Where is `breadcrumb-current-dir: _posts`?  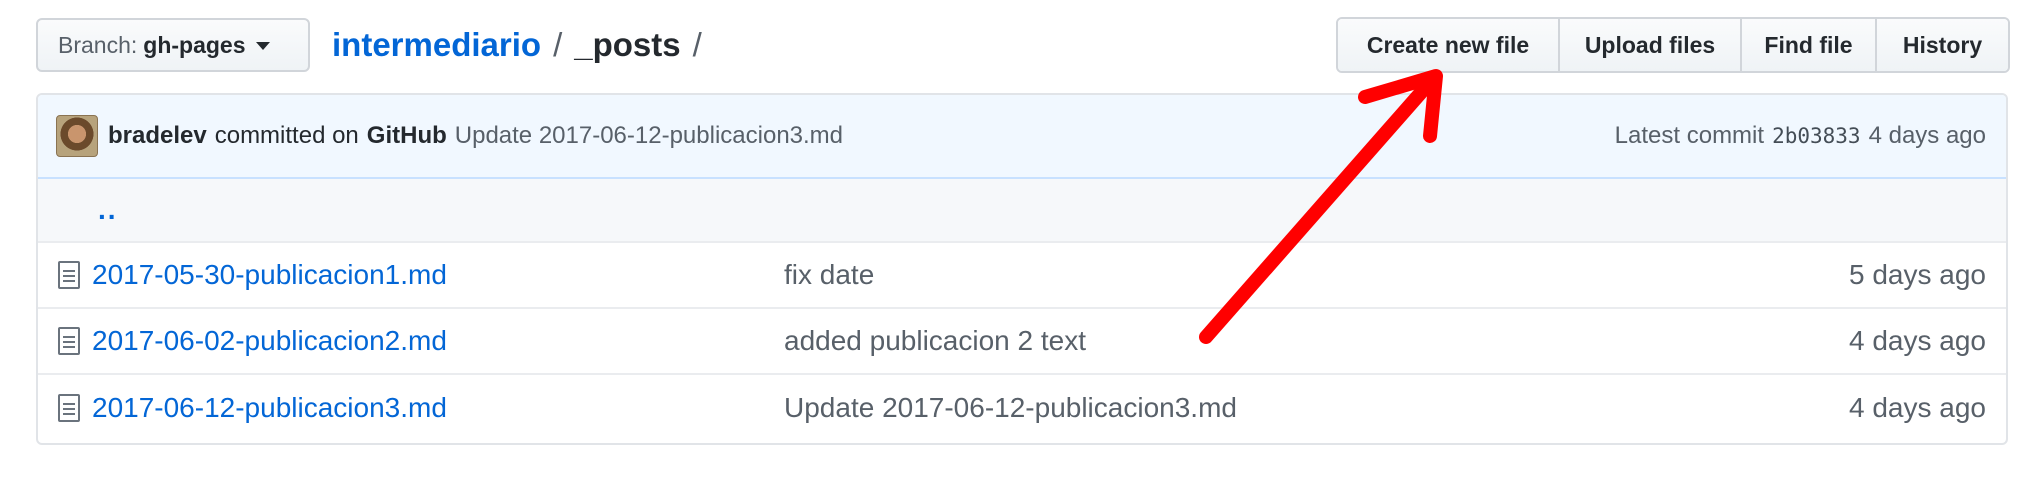
breadcrumb-current-dir: _posts is located at coordinates (627, 44).